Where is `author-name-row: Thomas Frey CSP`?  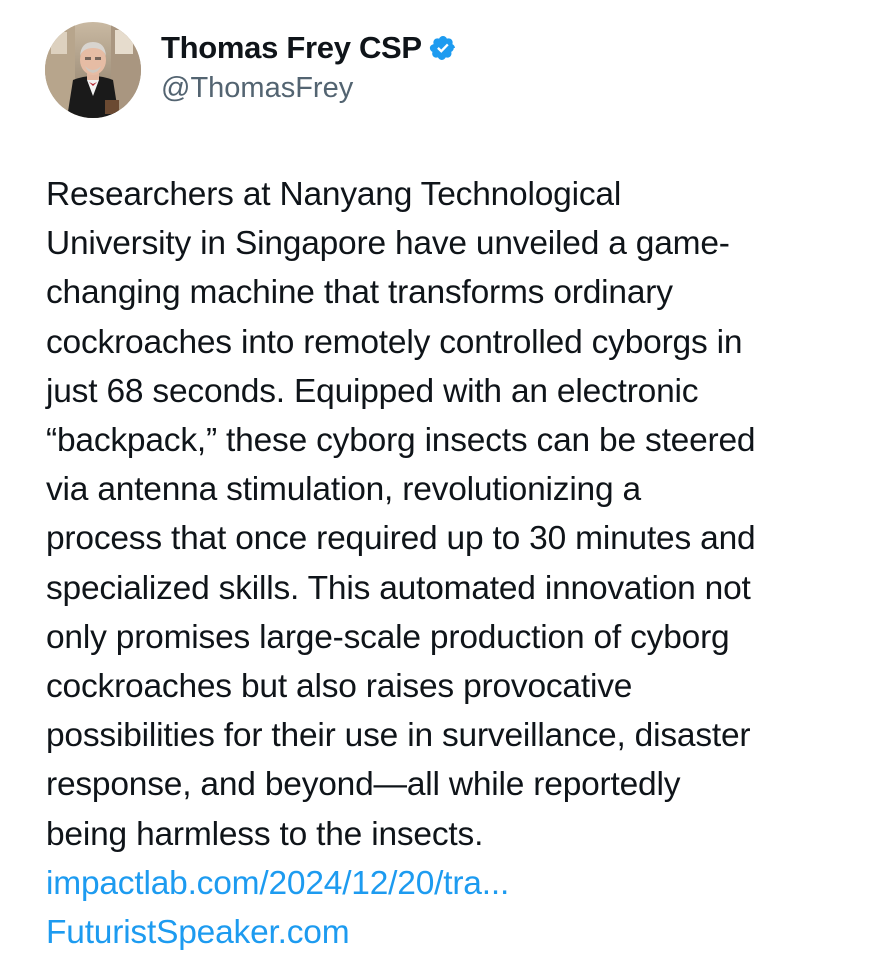 author-name-row: Thomas Frey CSP is located at coordinates (309, 48).